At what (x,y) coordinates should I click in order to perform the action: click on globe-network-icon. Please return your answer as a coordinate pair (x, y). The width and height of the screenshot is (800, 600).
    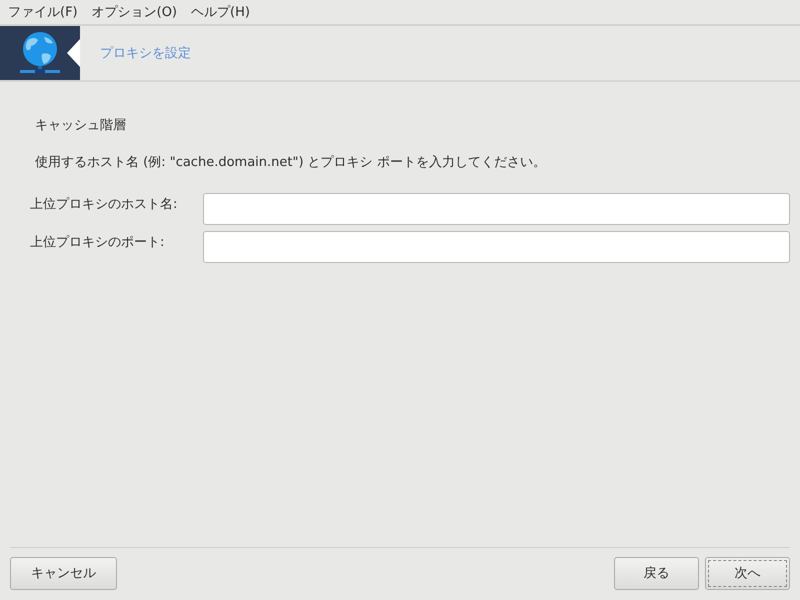
    Looking at the image, I should click on (40, 53).